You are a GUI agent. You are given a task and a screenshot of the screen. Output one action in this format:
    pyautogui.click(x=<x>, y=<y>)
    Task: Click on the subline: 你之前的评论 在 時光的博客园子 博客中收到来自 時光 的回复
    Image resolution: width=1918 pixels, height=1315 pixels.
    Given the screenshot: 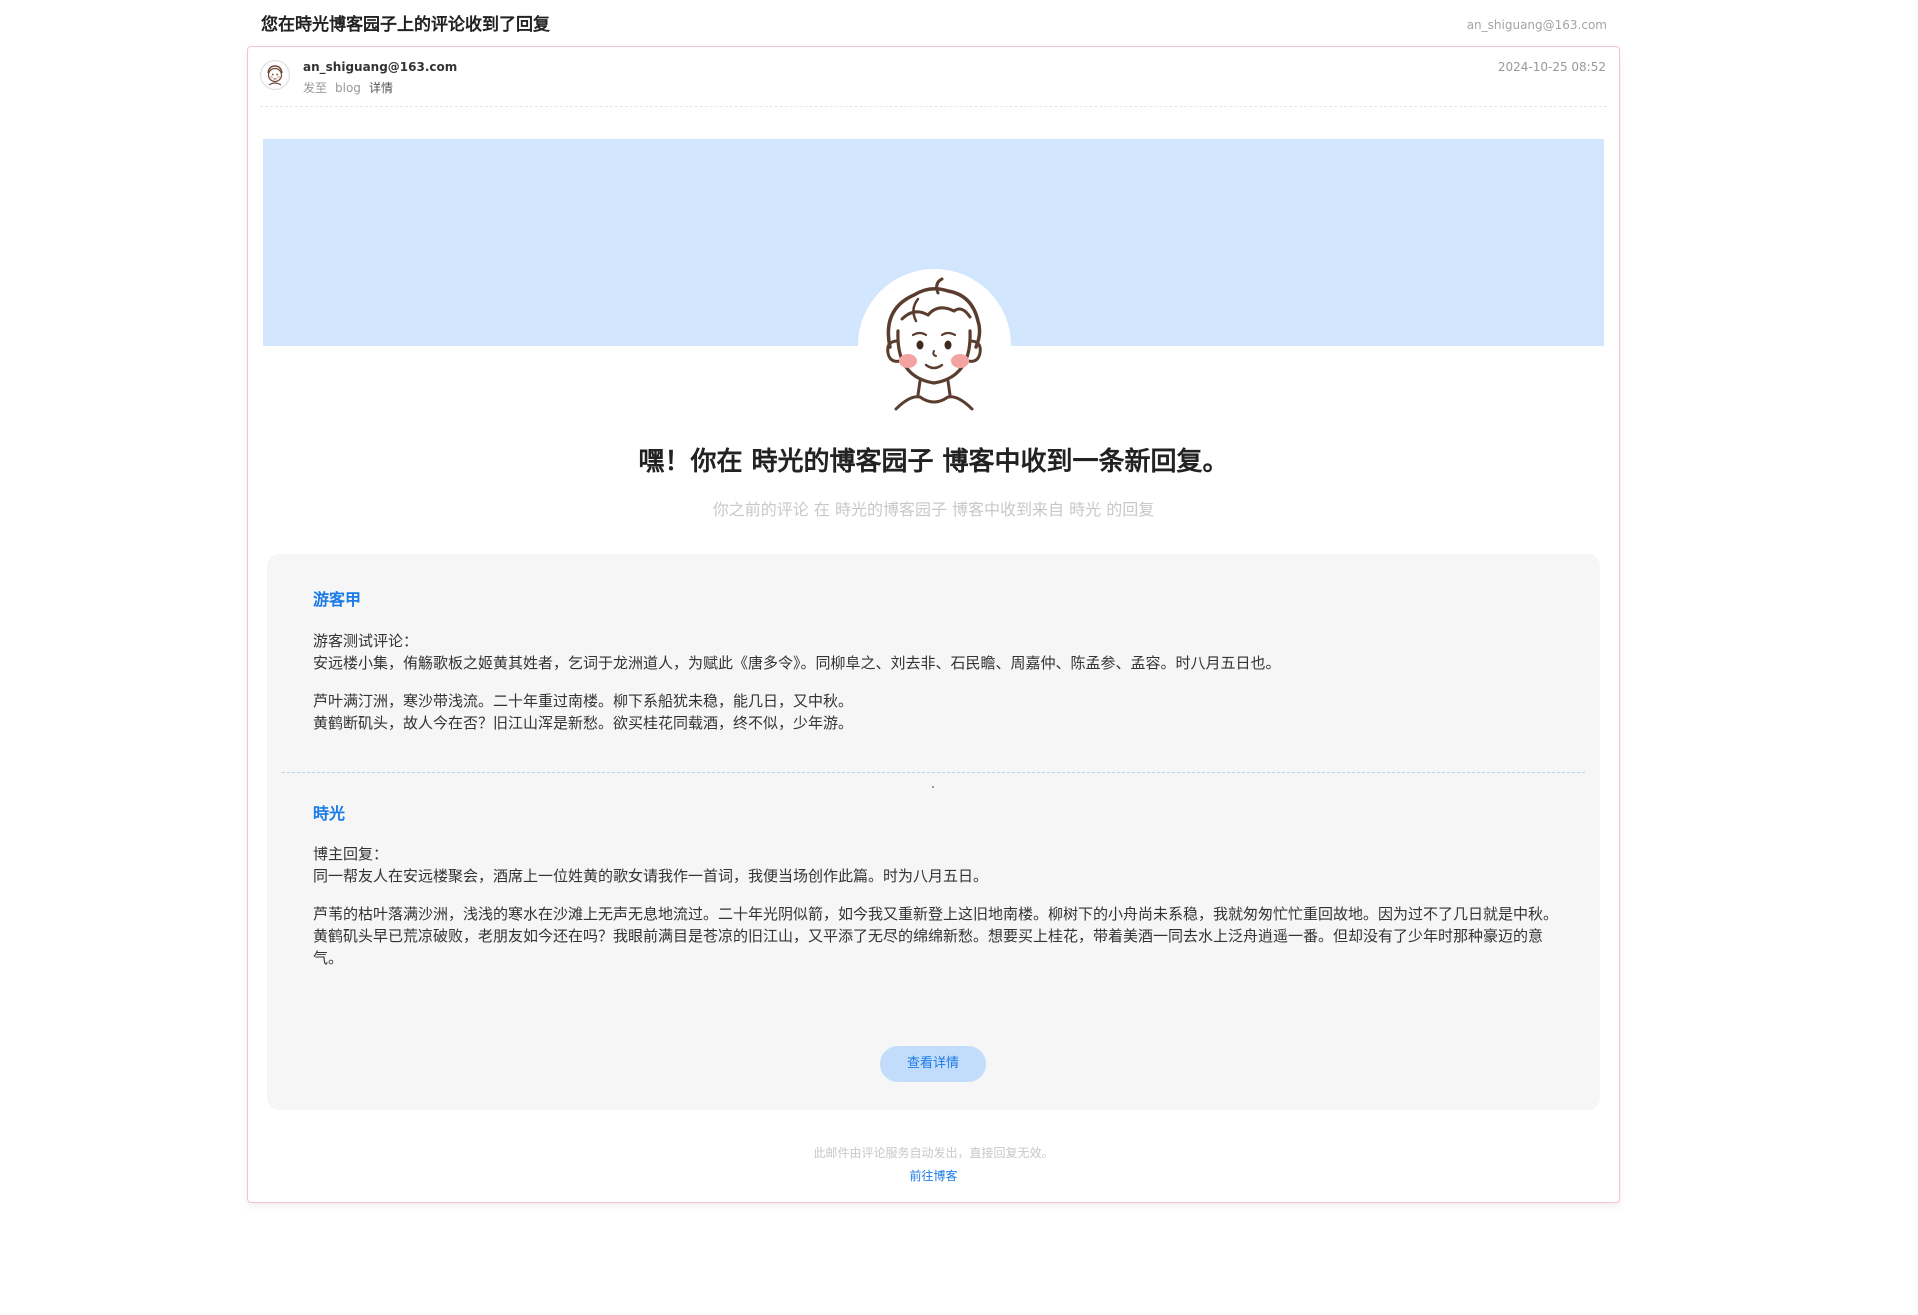 What is the action you would take?
    pyautogui.click(x=933, y=509)
    